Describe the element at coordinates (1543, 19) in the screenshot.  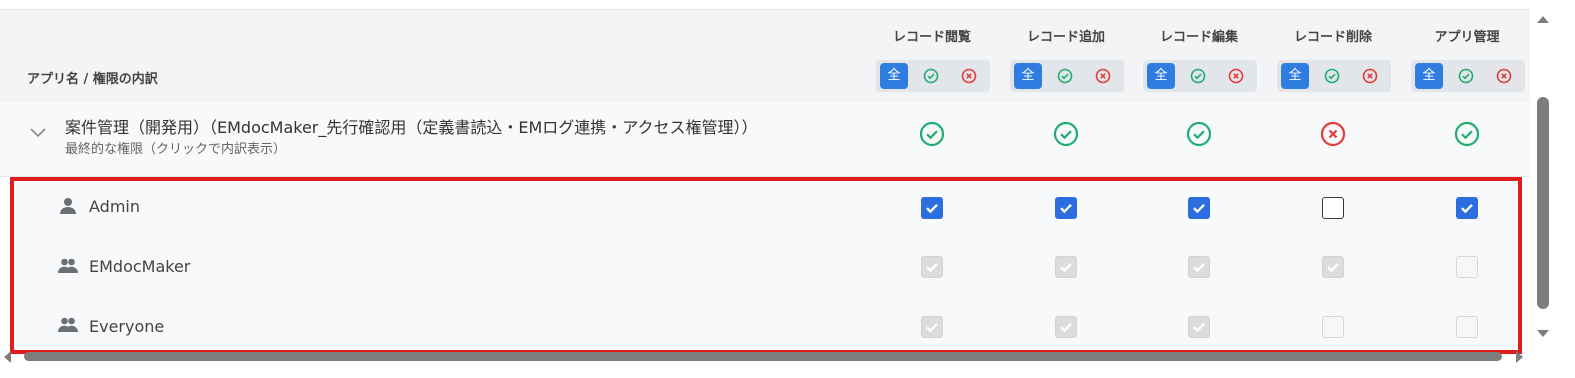
I see `scroll-up-arrow-icon` at that location.